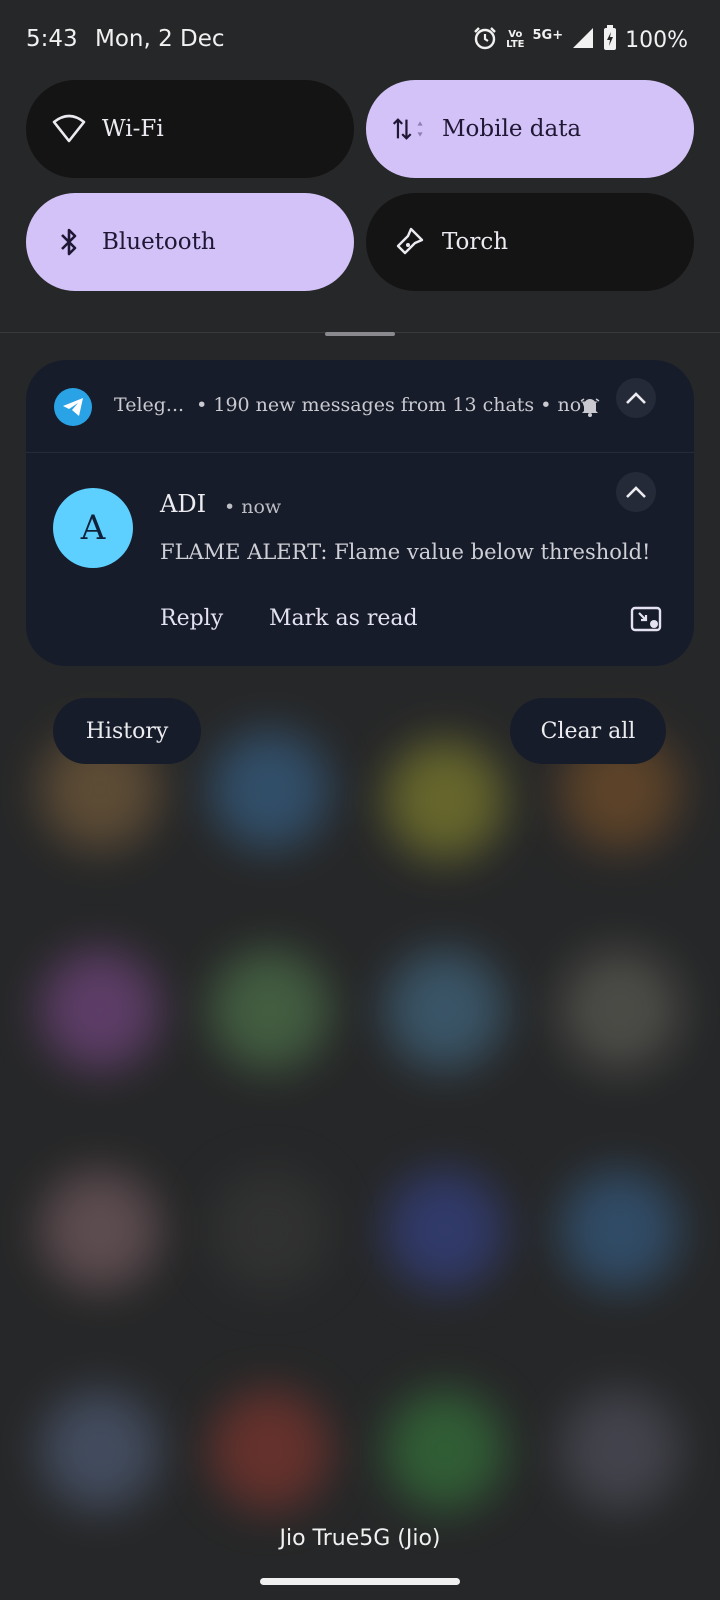 This screenshot has height=1600, width=720. I want to click on tile-label: Torch, so click(475, 242).